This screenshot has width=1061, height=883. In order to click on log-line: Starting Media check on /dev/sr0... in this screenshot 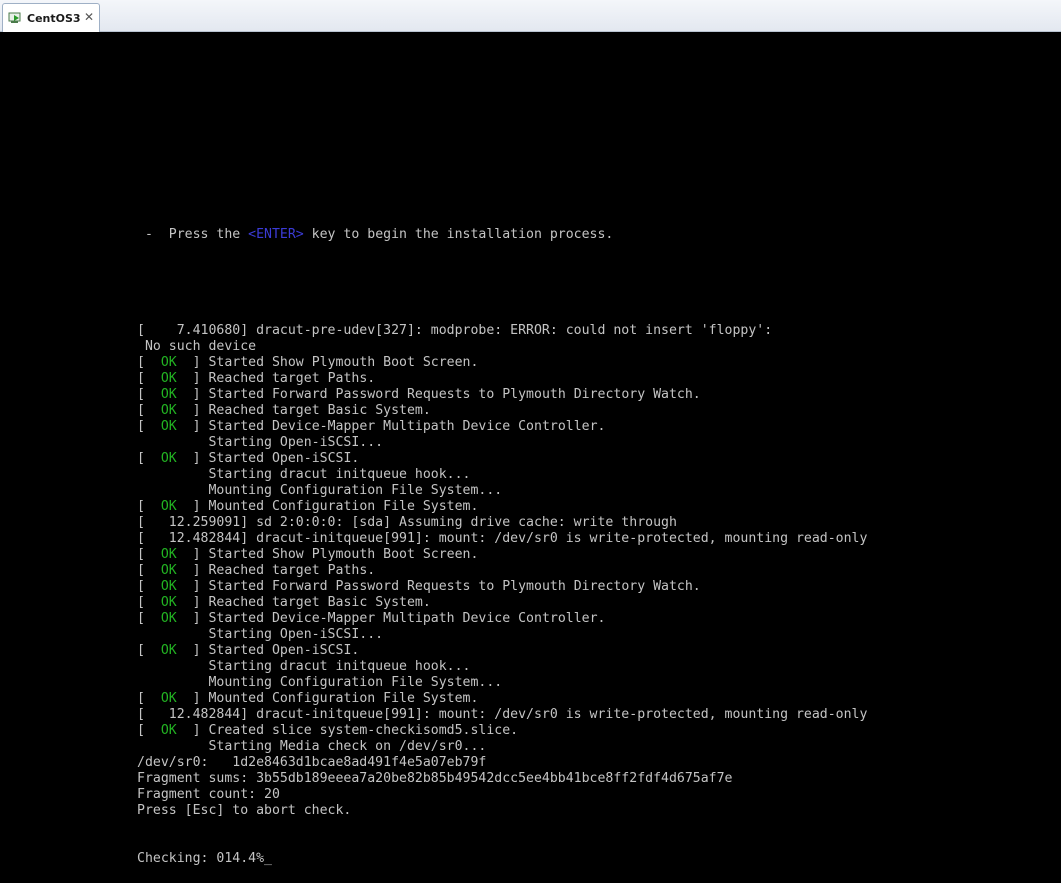, I will do `click(502, 747)`.